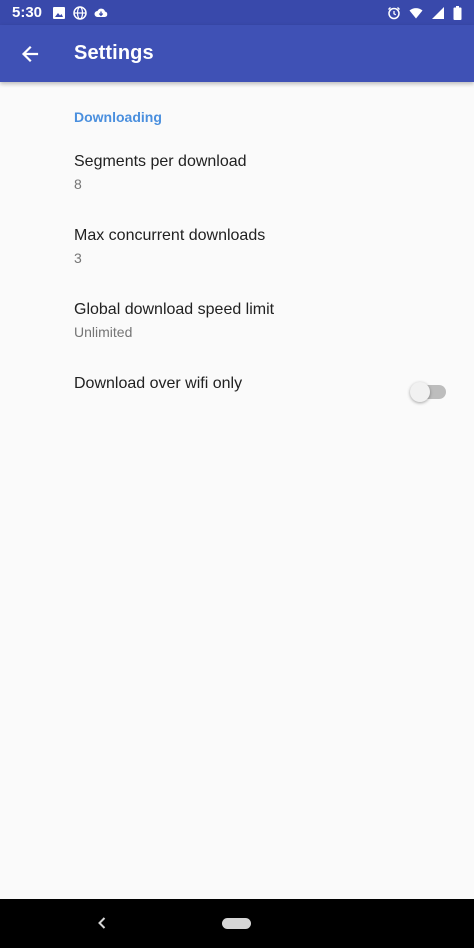 Image resolution: width=474 pixels, height=948 pixels. What do you see at coordinates (237, 12) in the screenshot?
I see `status-bar: 5:30` at bounding box center [237, 12].